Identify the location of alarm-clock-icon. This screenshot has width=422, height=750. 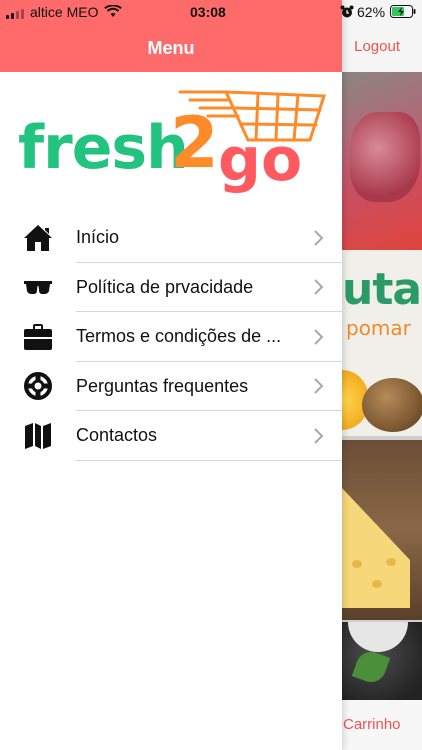
(347, 11).